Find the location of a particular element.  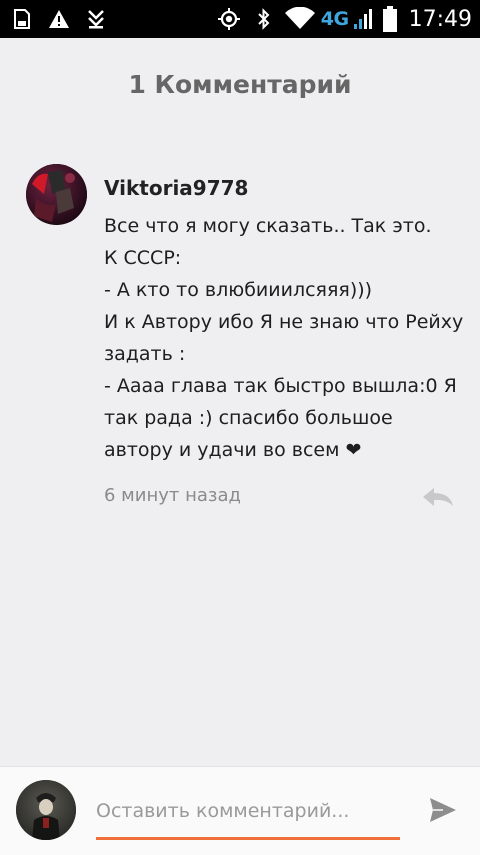

page-title: 1 Комментарий is located at coordinates (240, 84).